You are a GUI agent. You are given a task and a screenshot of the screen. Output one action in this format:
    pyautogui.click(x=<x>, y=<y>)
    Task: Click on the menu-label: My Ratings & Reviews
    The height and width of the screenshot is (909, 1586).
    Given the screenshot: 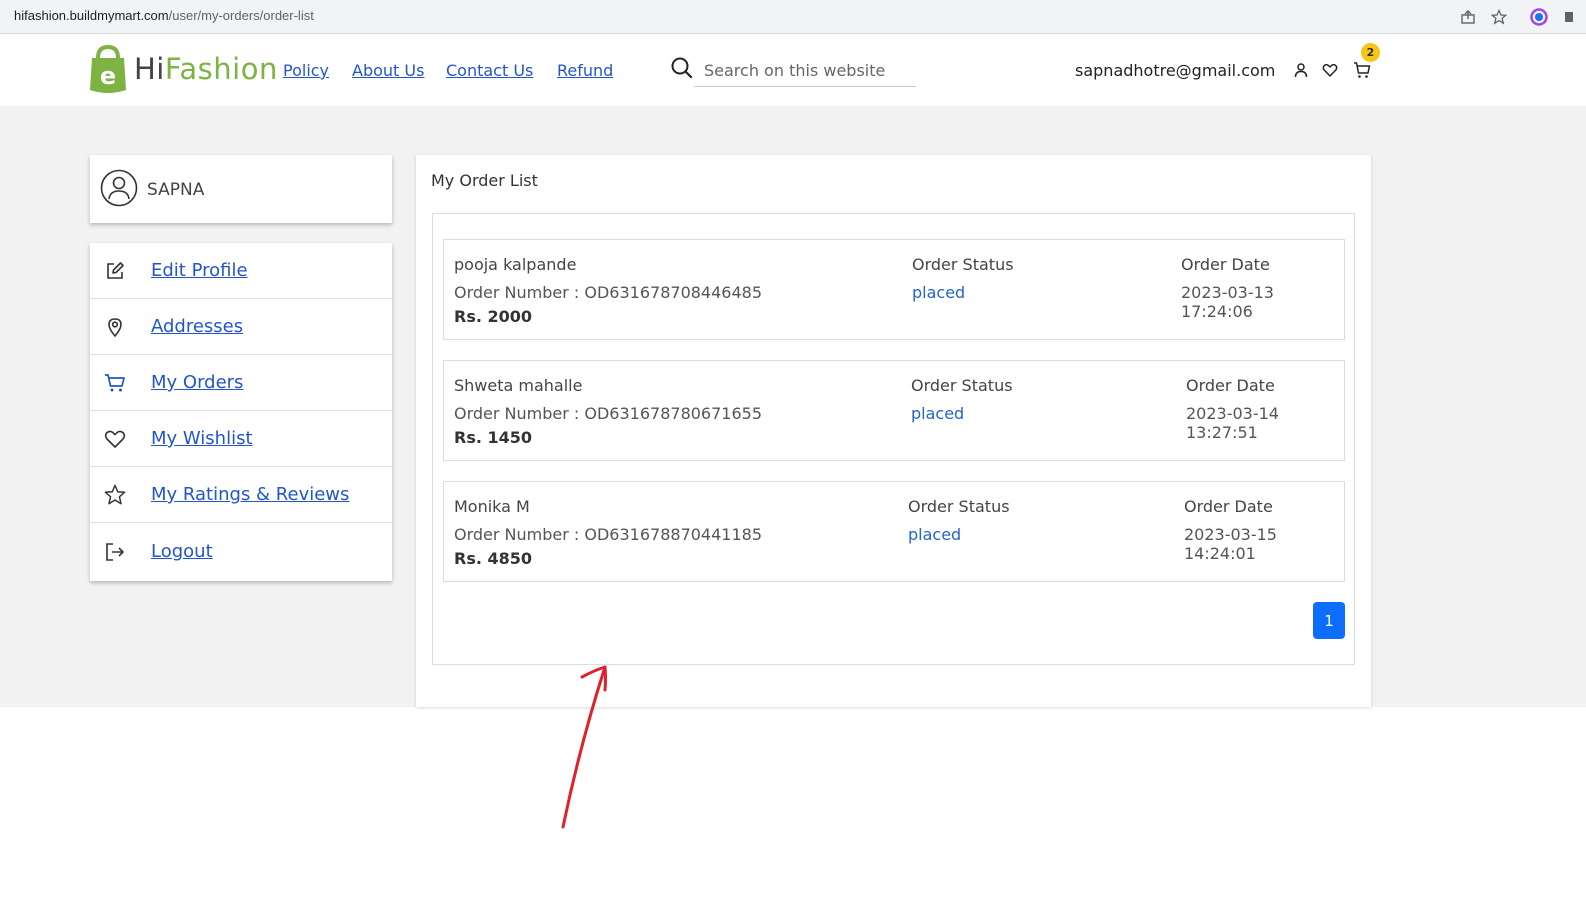 What is the action you would take?
    pyautogui.click(x=250, y=494)
    